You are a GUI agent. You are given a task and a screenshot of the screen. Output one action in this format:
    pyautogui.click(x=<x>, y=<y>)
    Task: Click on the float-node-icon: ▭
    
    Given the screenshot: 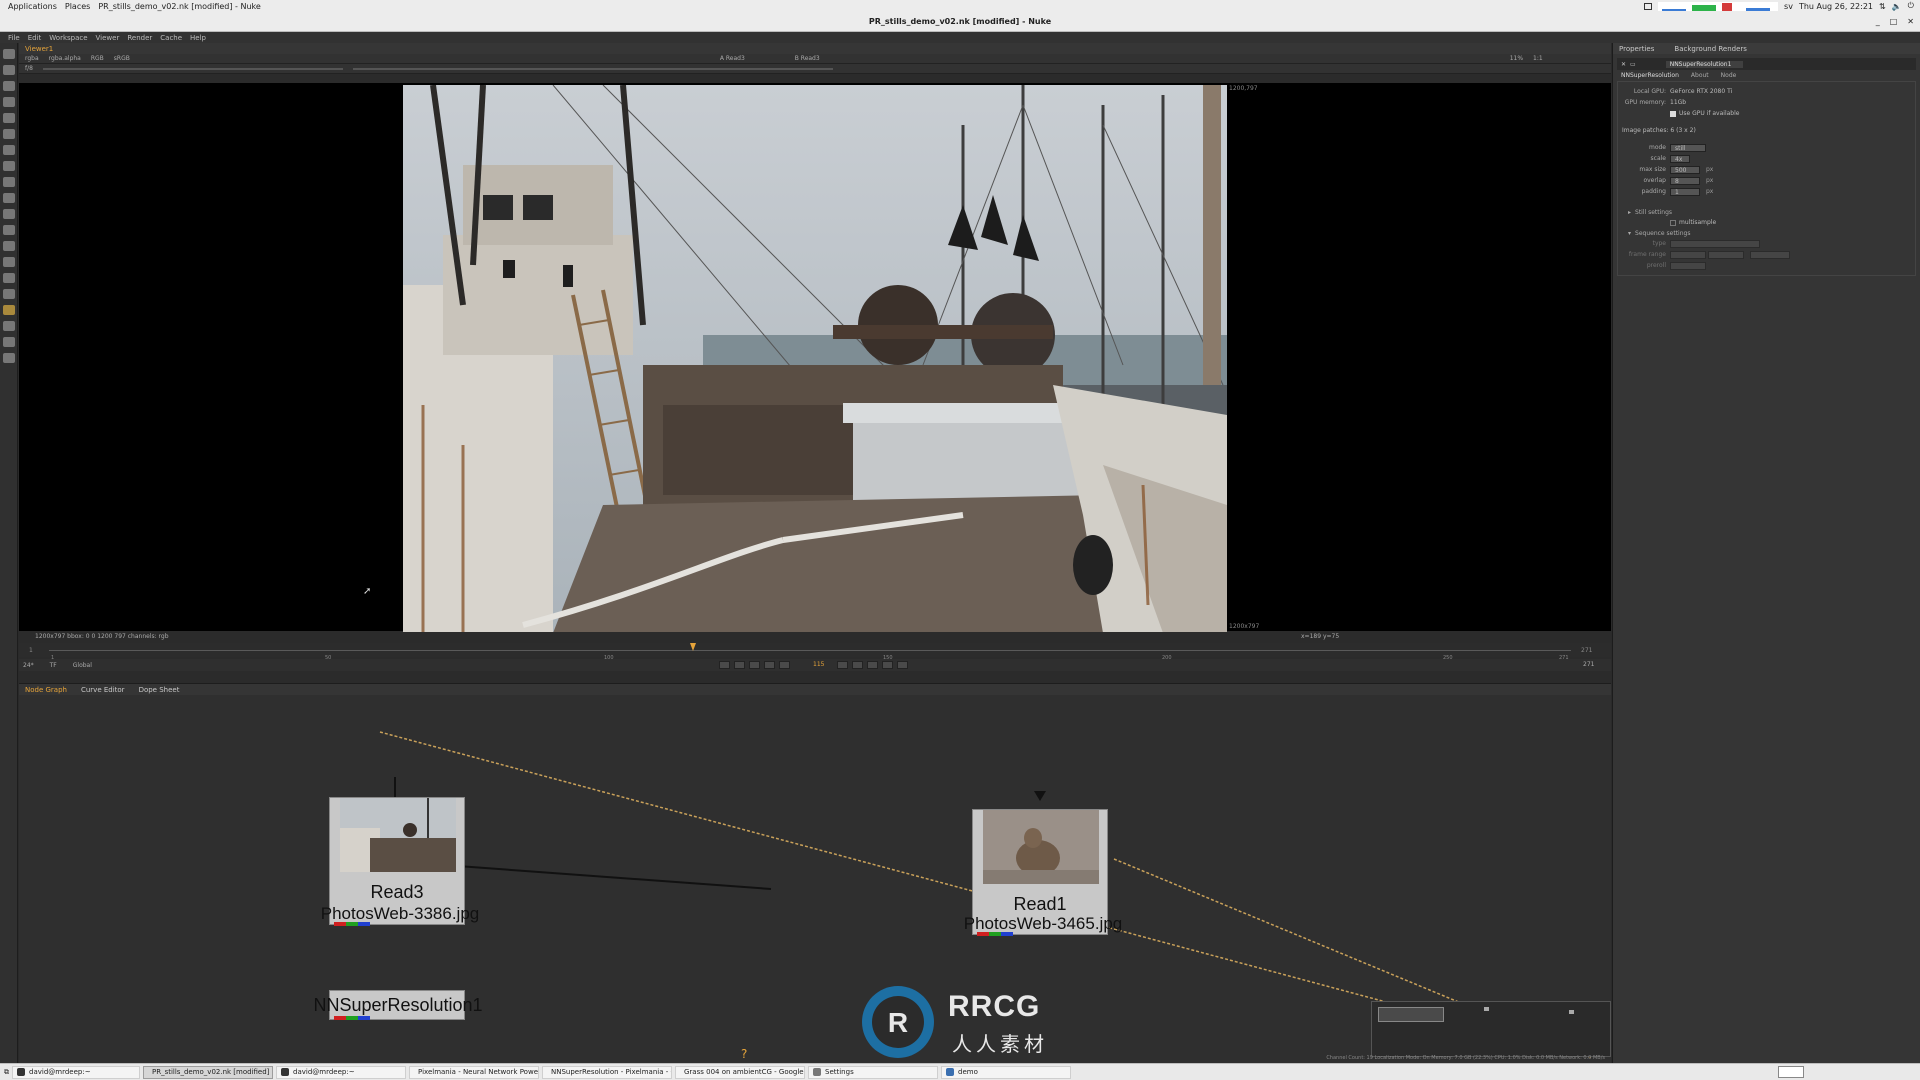 What is the action you would take?
    pyautogui.click(x=1633, y=64)
    